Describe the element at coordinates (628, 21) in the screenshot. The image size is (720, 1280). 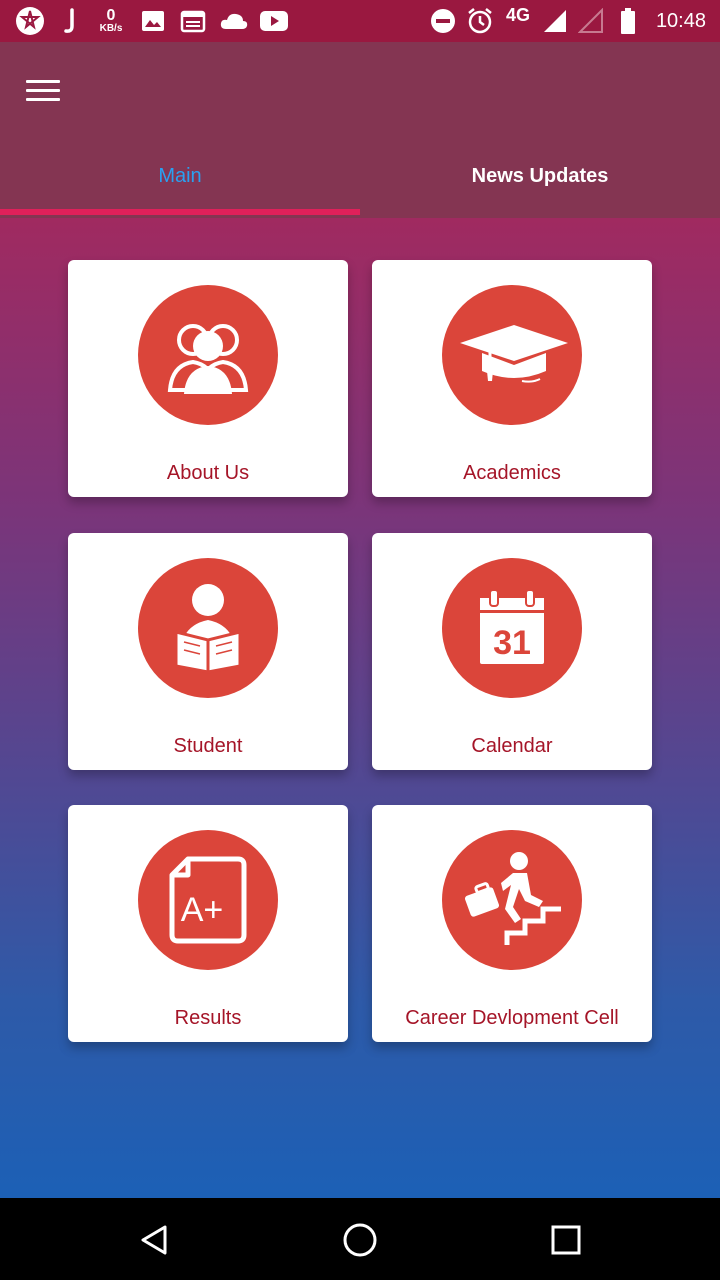
I see `battery-icon` at that location.